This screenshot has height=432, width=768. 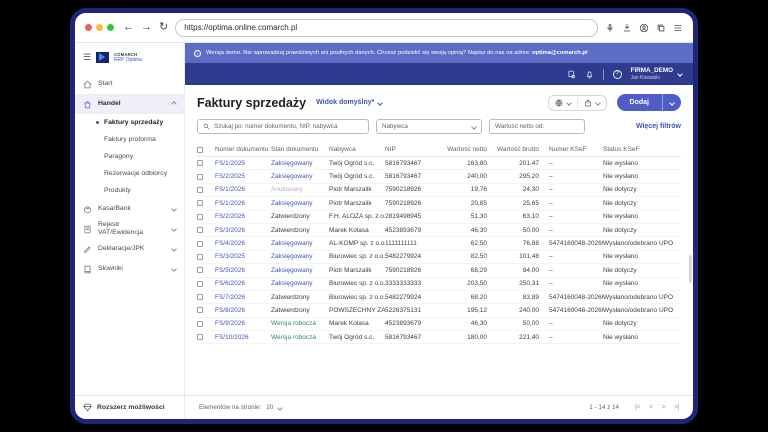 I want to click on invoice-number-link: FS/9/2026, so click(x=243, y=323).